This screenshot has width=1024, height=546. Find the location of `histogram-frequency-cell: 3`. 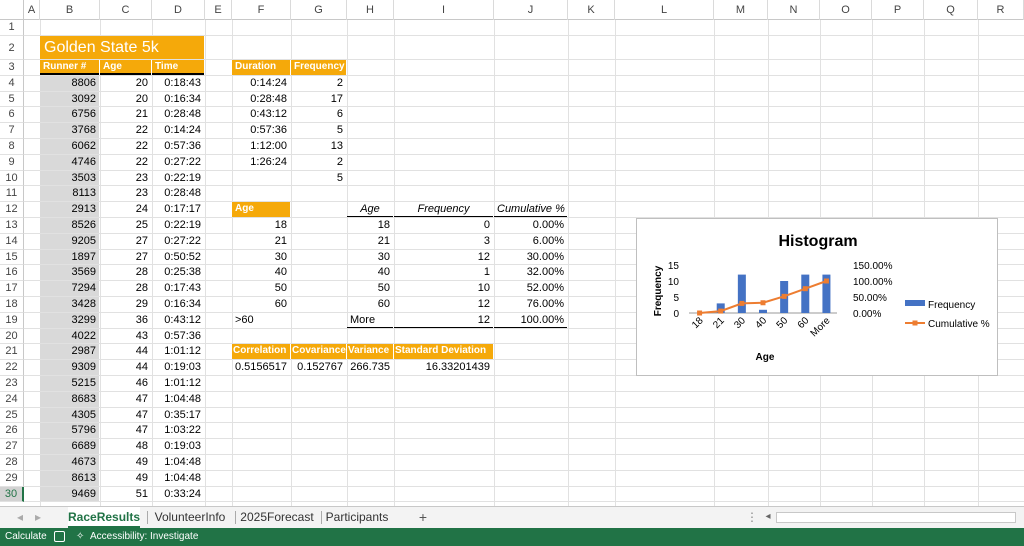

histogram-frequency-cell: 3 is located at coordinates (443, 241).